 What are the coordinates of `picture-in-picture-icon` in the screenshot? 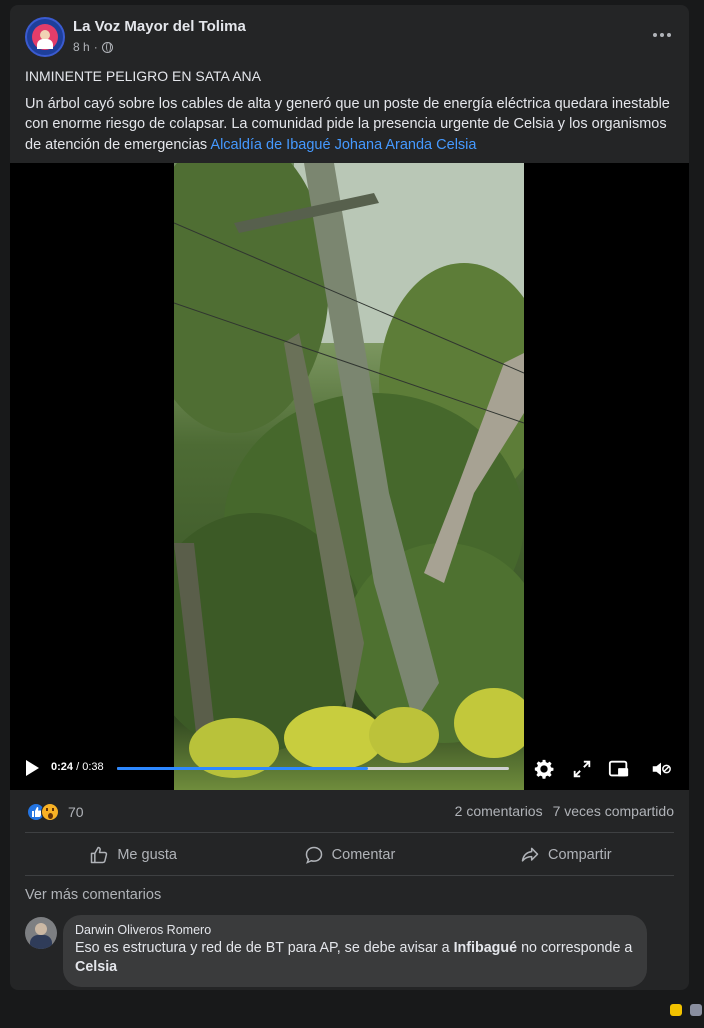 It's located at (619, 769).